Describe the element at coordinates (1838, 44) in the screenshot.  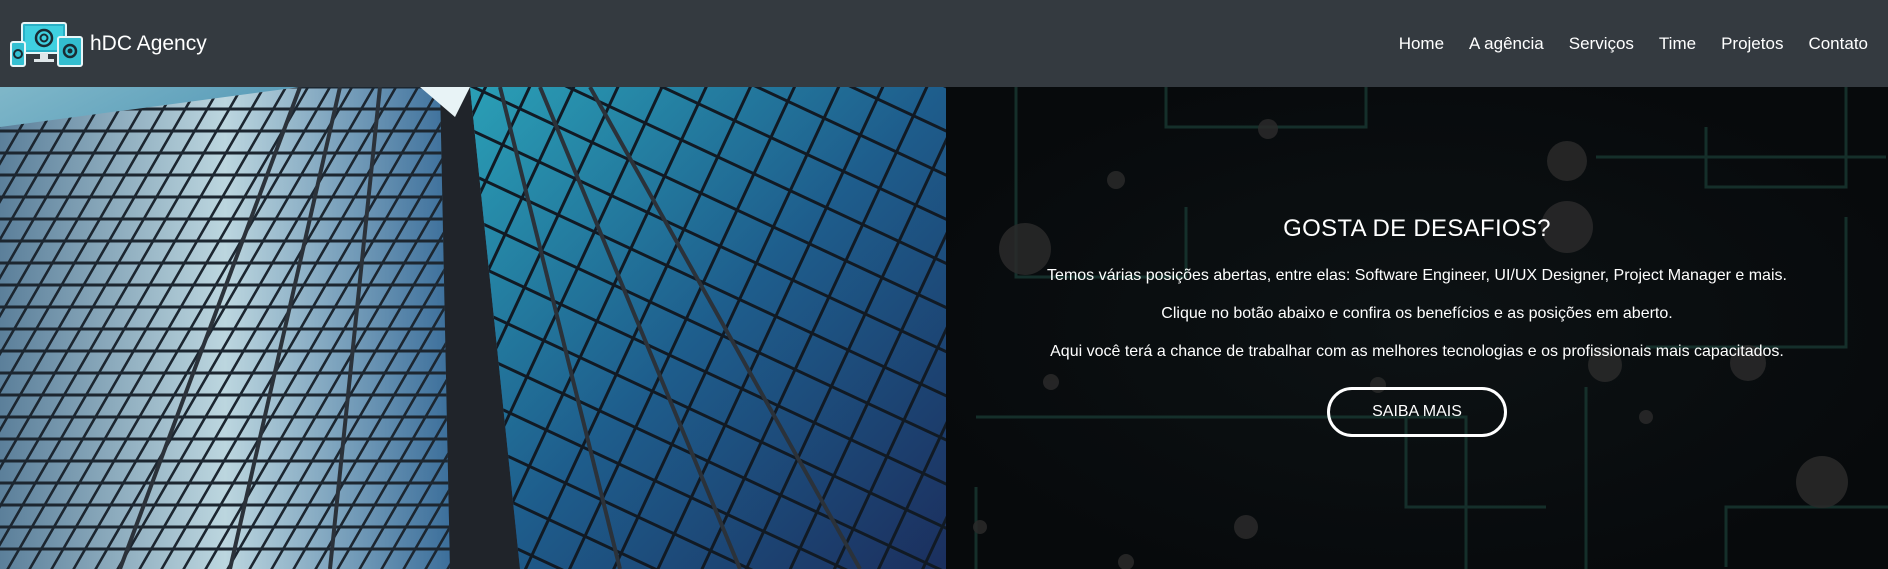
I see `nav-link-contato: Contato` at that location.